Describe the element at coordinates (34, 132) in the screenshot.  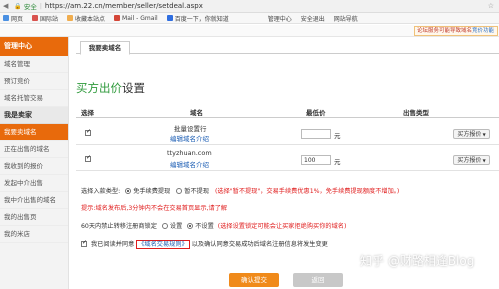
I see `sidebar-item-sell-domain: 我要卖域名` at that location.